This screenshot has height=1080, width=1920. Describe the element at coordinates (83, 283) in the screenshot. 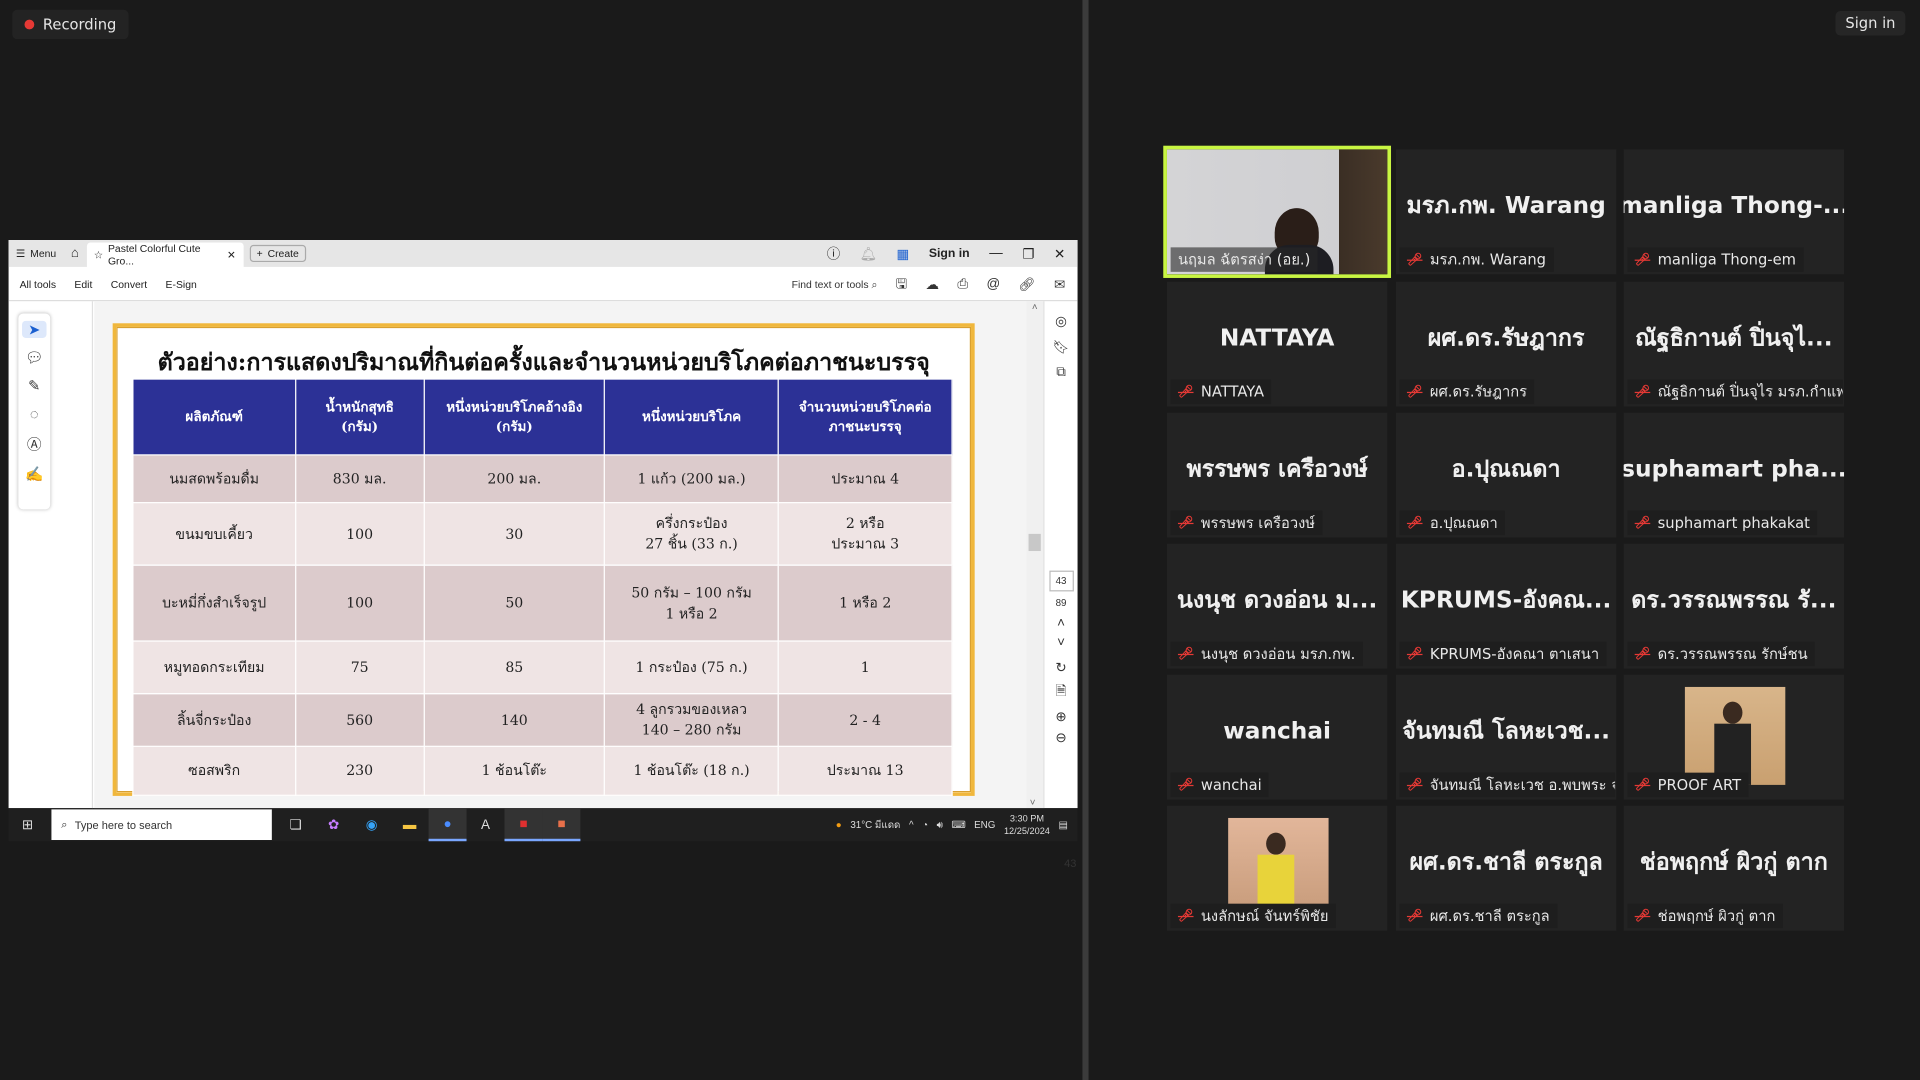

I see `menu-edit: Edit` at that location.